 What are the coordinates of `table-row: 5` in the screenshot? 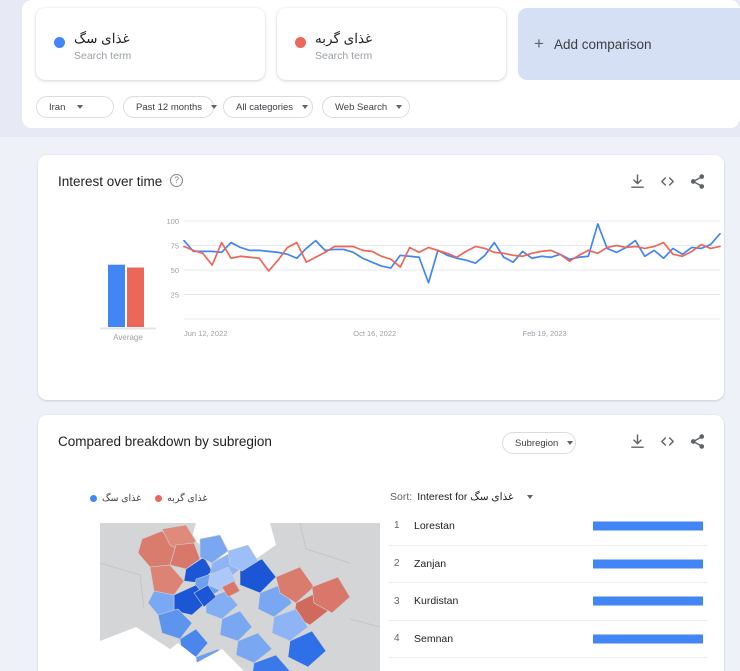 It's located at (548, 664).